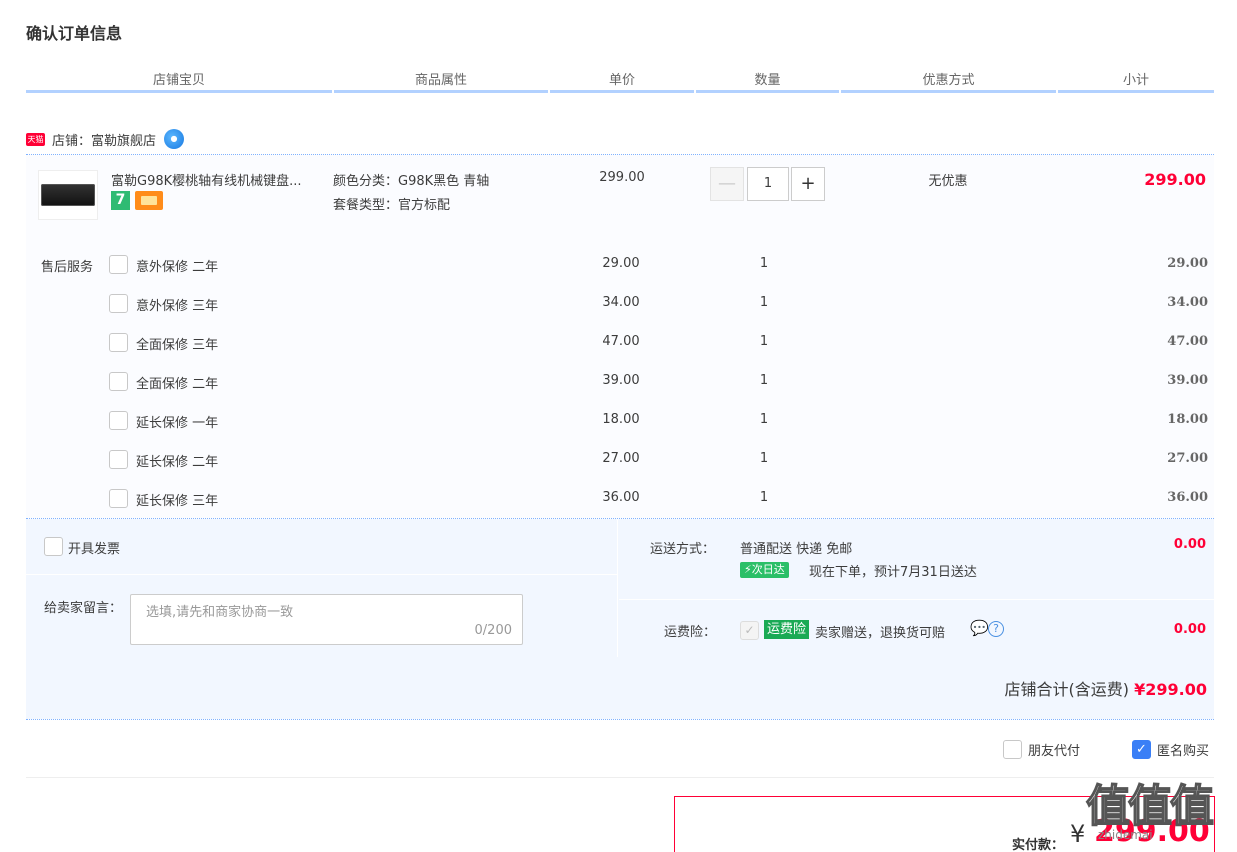 This screenshot has width=1237, height=852. I want to click on insurance-label: 运费险：, so click(690, 632).